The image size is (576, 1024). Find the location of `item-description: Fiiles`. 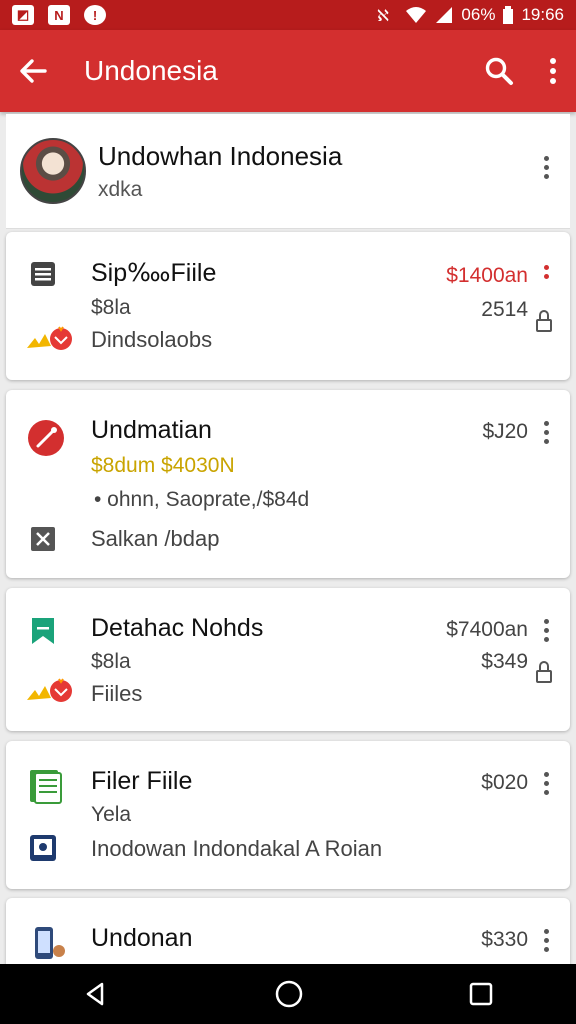

item-description: Fiiles is located at coordinates (117, 693).